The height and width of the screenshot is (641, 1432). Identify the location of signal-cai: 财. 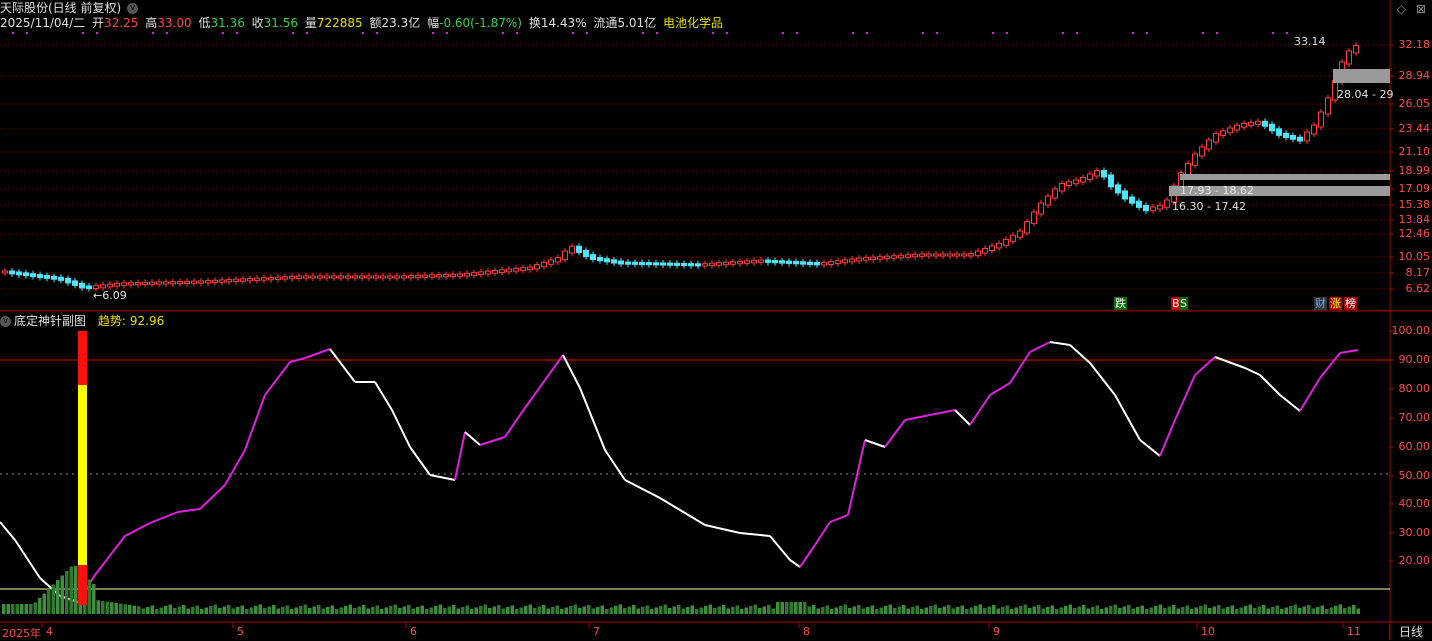
(1320, 303).